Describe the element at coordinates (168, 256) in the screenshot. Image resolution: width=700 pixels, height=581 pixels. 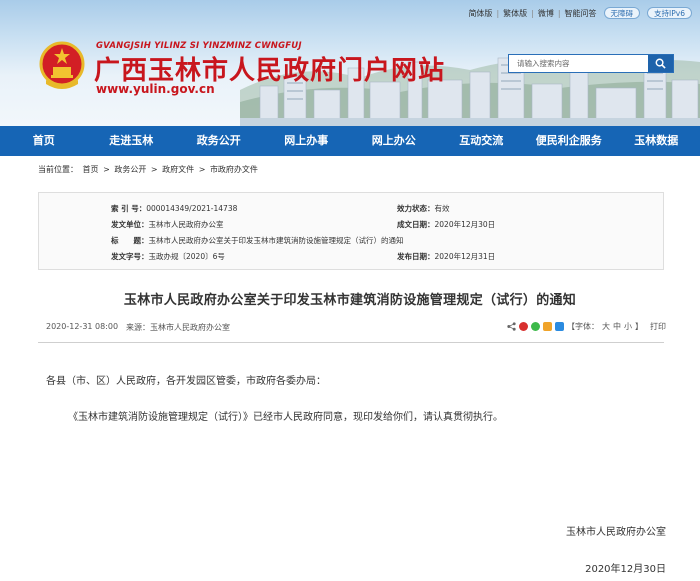
I see `info-doc-number: 发文字号：玉政办规〔2020〕6号` at that location.